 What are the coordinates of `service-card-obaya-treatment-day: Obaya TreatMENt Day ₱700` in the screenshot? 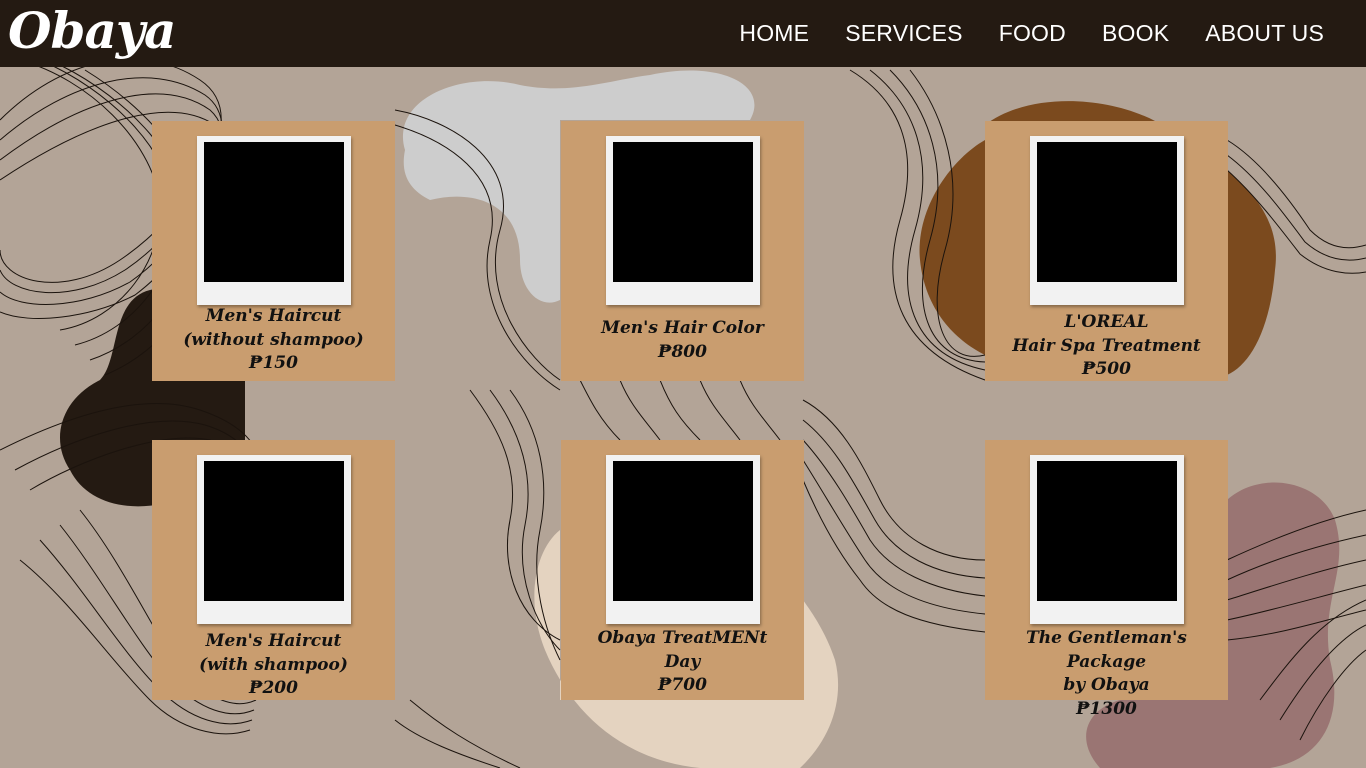 It's located at (682, 570).